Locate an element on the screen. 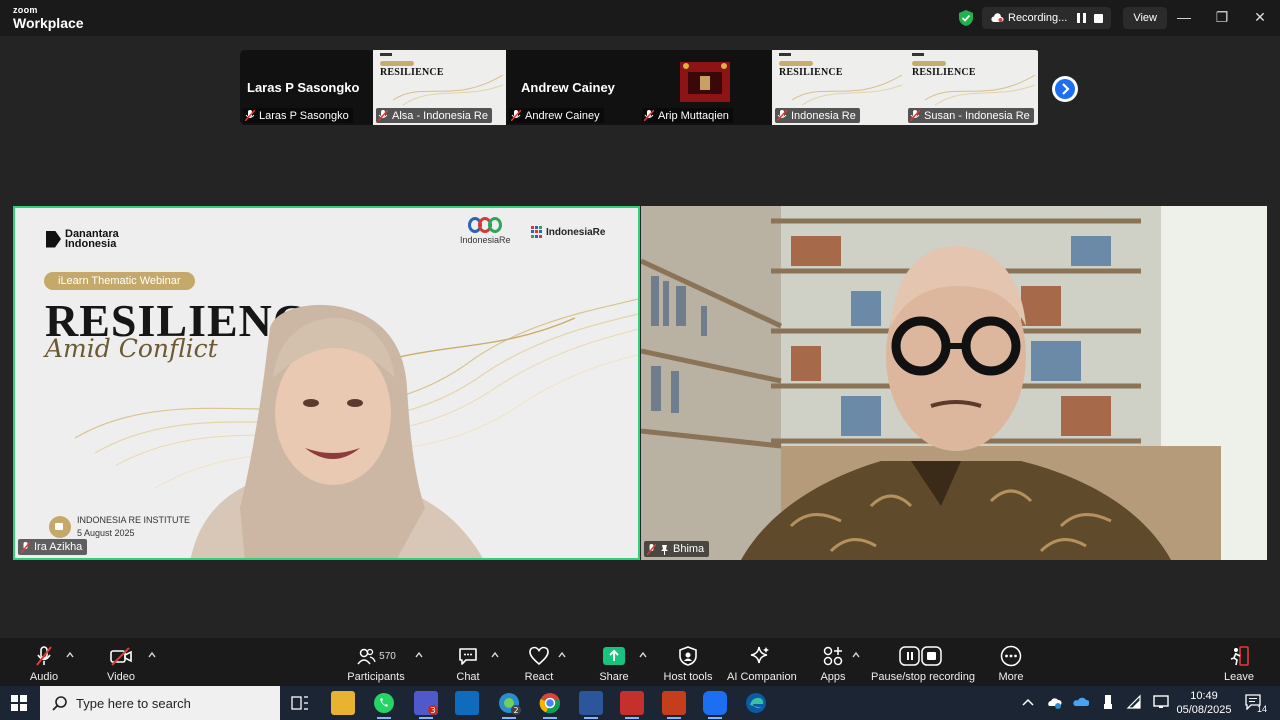  pause-stop-recording-button: Pause/stop recording is located at coordinates (923, 663).